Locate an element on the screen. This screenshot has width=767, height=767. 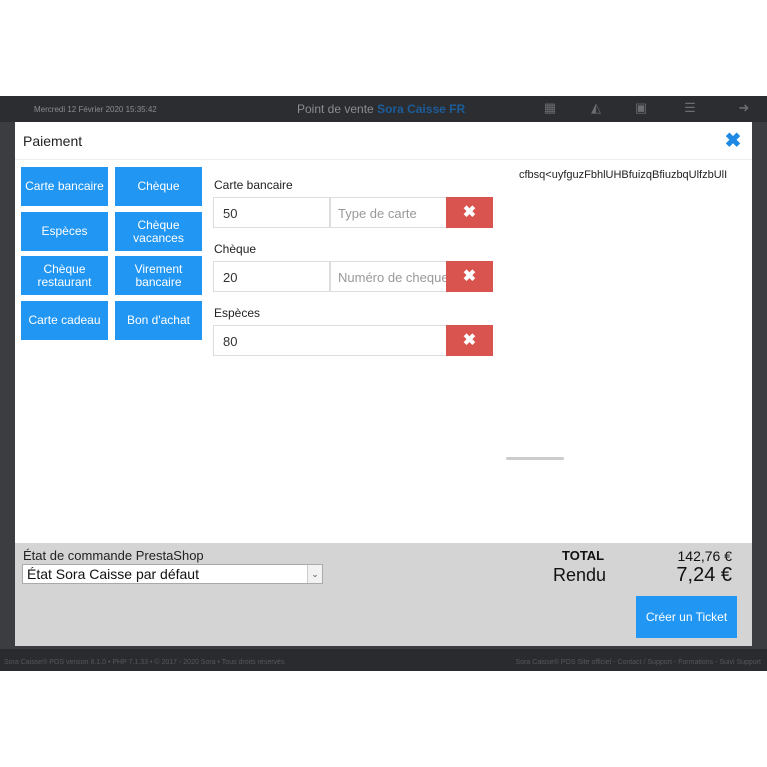
pos-title: Point de vente Sora Caisse FR is located at coordinates (381, 109).